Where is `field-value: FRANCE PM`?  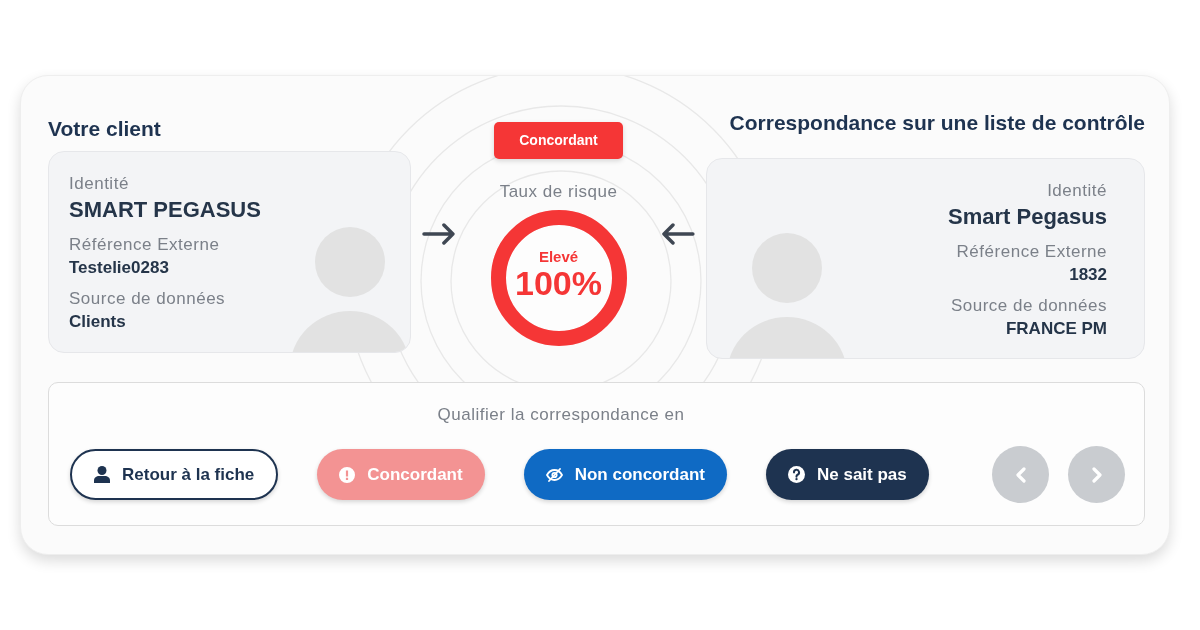 field-value: FRANCE PM is located at coordinates (1055, 329).